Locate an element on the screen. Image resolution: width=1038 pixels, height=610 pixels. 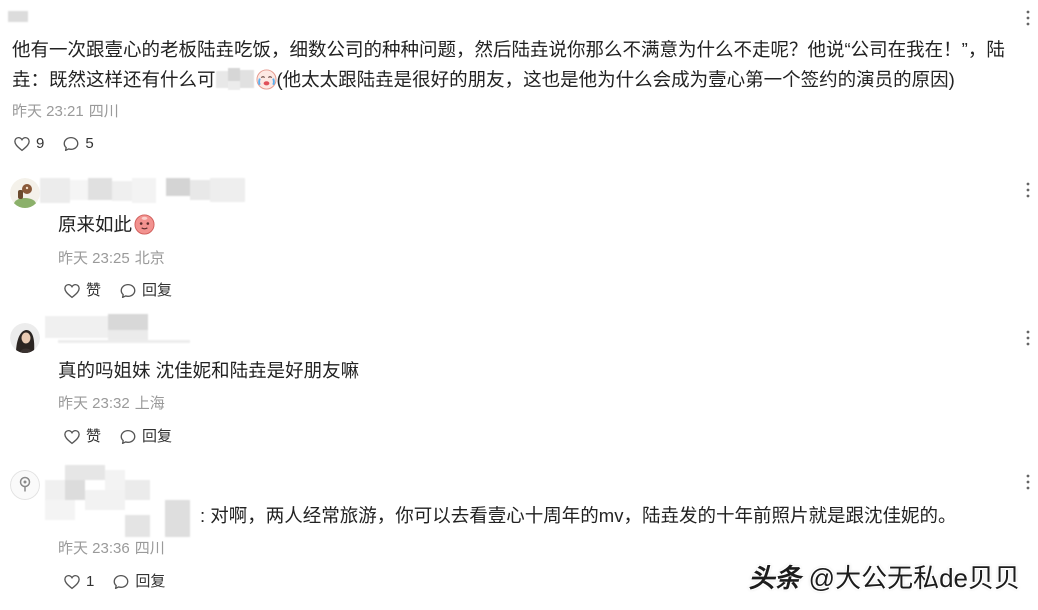
pink-face-emoji-icon is located at coordinates (144, 224).